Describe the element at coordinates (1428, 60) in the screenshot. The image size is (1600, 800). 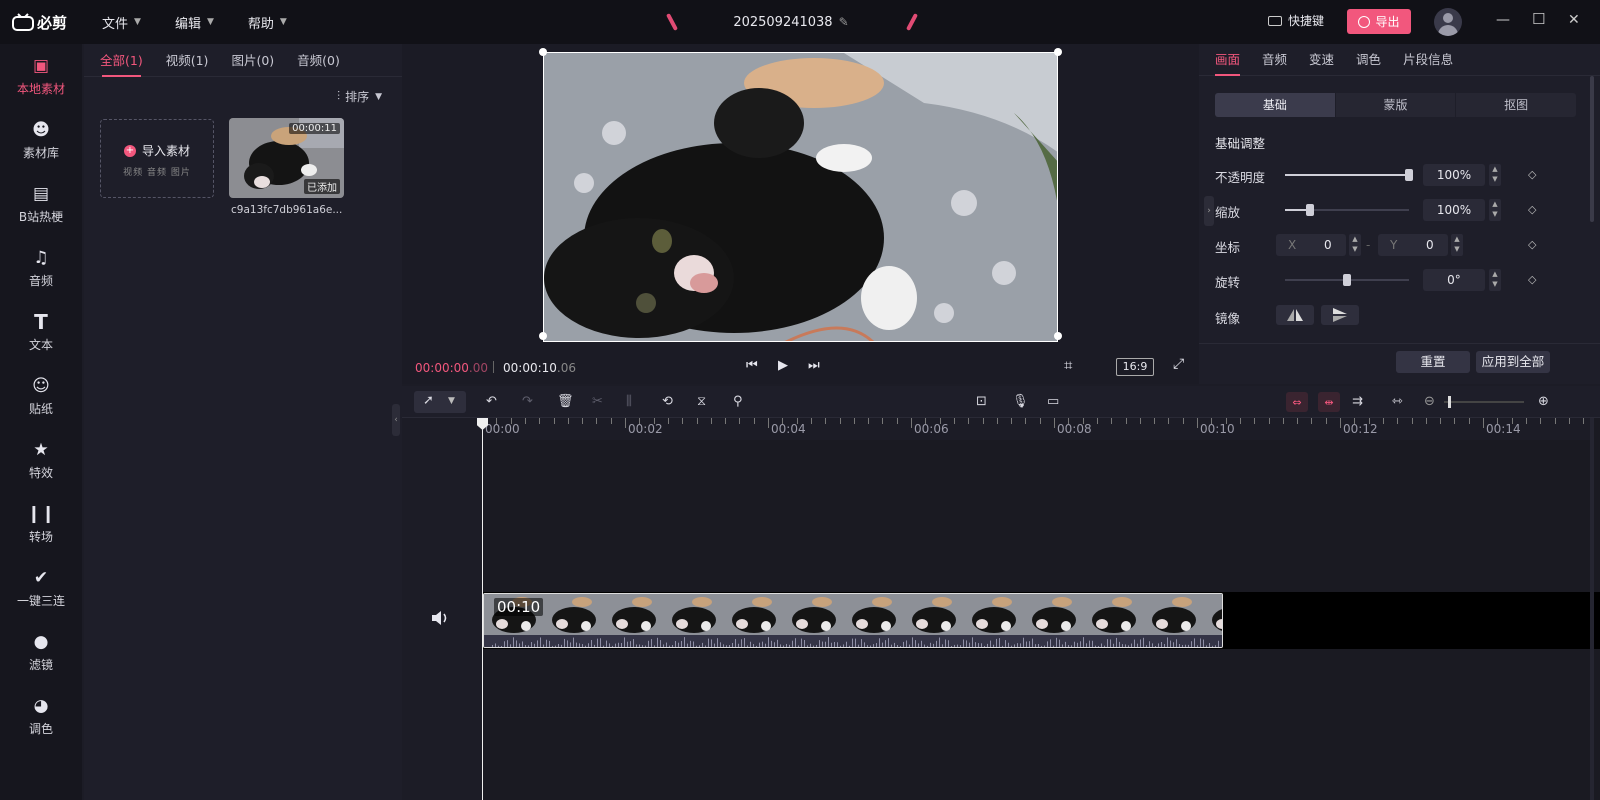
I see `tab-clip-info: 片段信息` at that location.